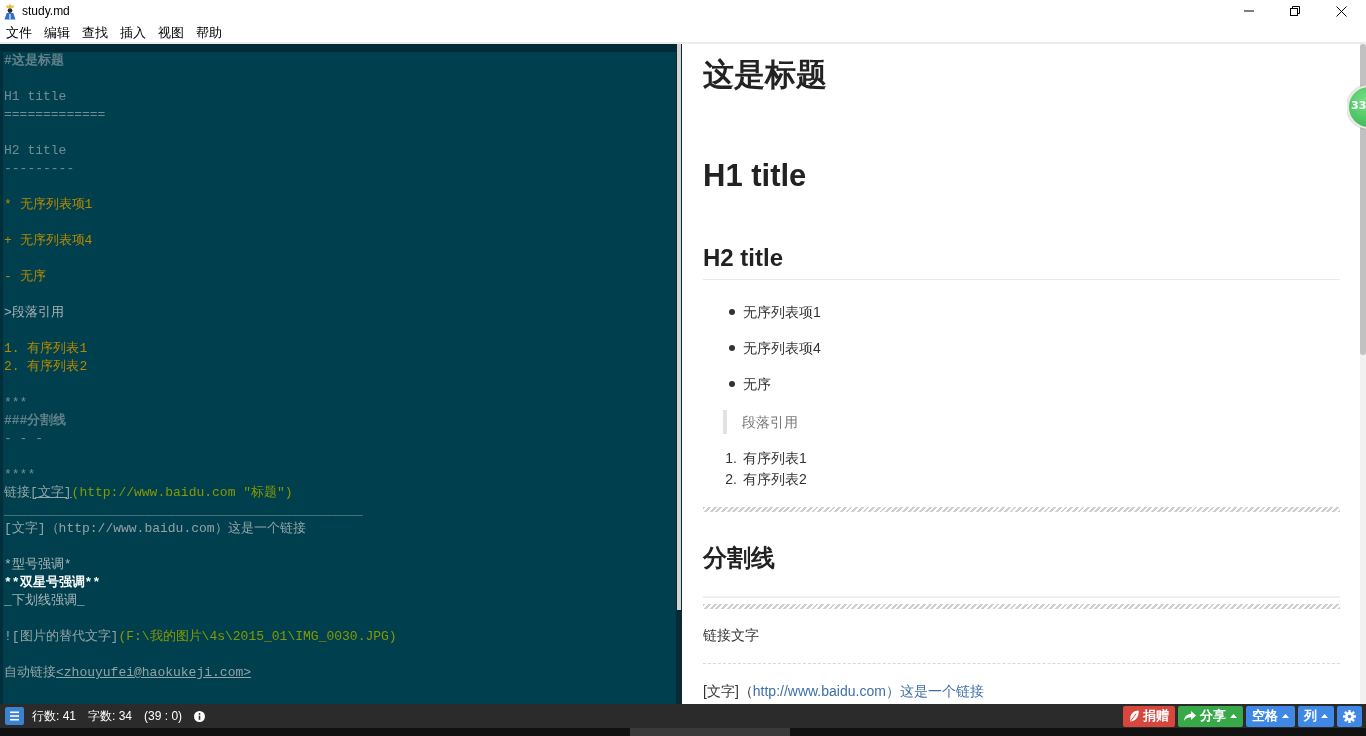  I want to click on code-line: 2. 有序列表2, so click(46, 366).